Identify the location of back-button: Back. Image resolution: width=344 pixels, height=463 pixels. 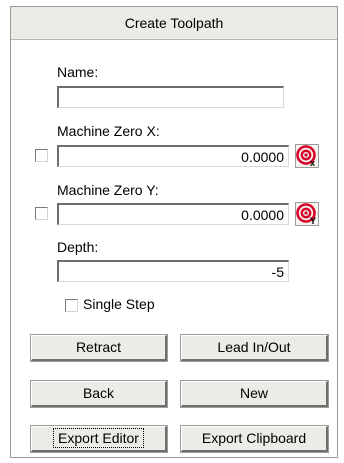
(99, 394).